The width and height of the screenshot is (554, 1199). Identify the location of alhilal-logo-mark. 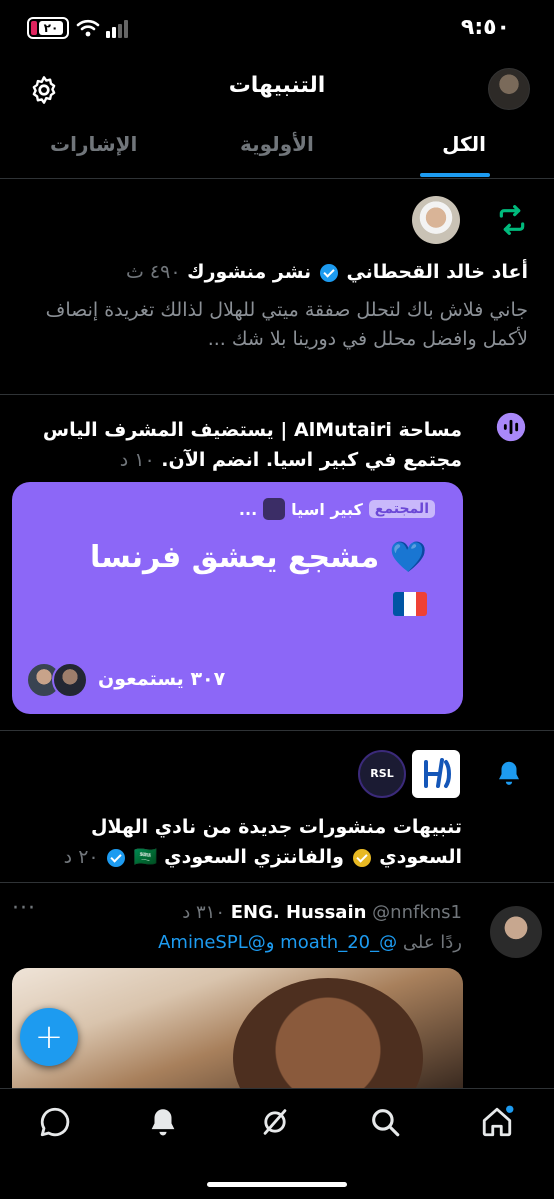
(437, 773).